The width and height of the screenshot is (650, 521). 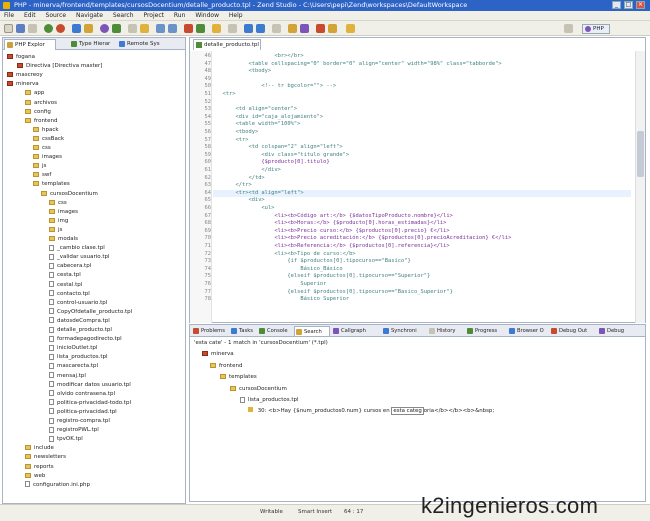 I want to click on search-tree-item: cursosDocentium, so click(x=258, y=389).